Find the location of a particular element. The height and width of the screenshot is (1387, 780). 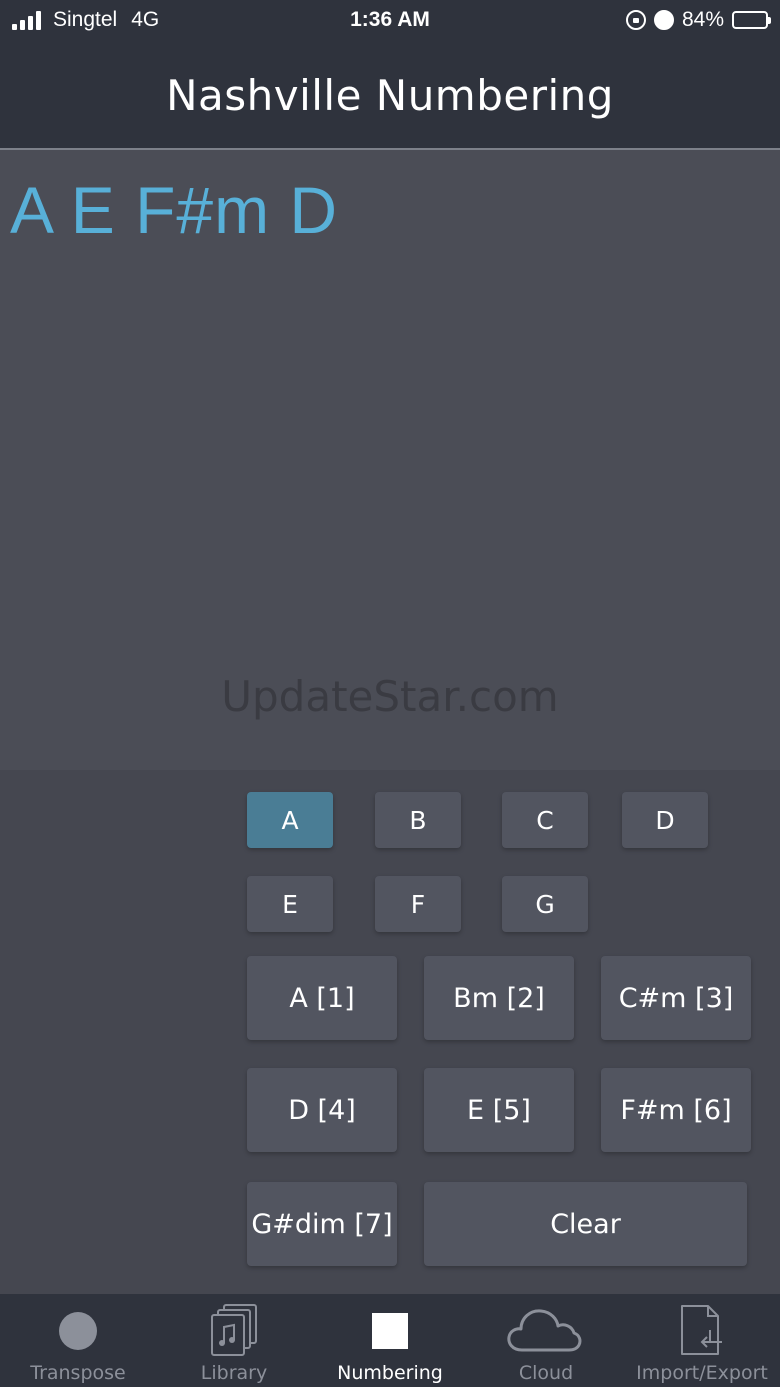

note-key-b: B is located at coordinates (418, 820).